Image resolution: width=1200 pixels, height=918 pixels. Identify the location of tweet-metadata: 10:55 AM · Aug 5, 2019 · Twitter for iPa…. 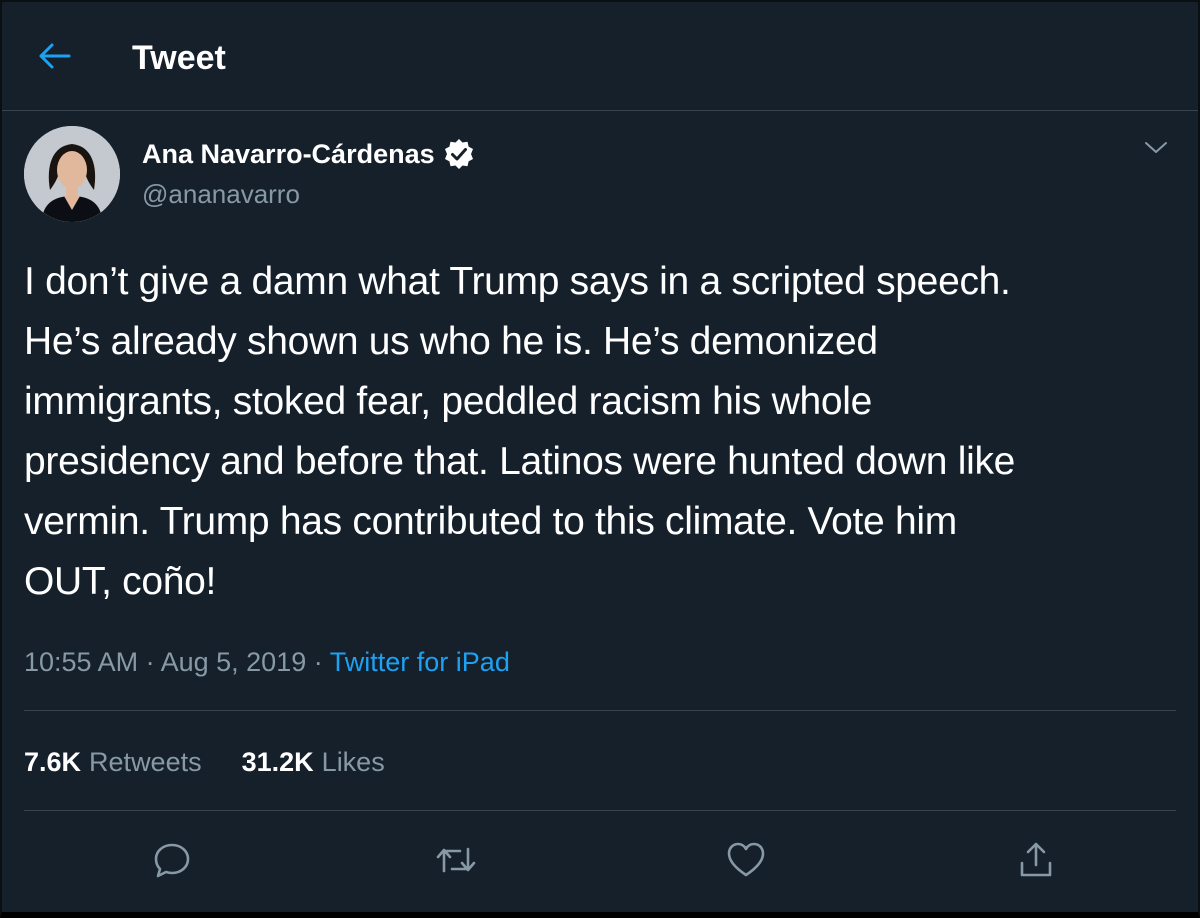
(267, 662).